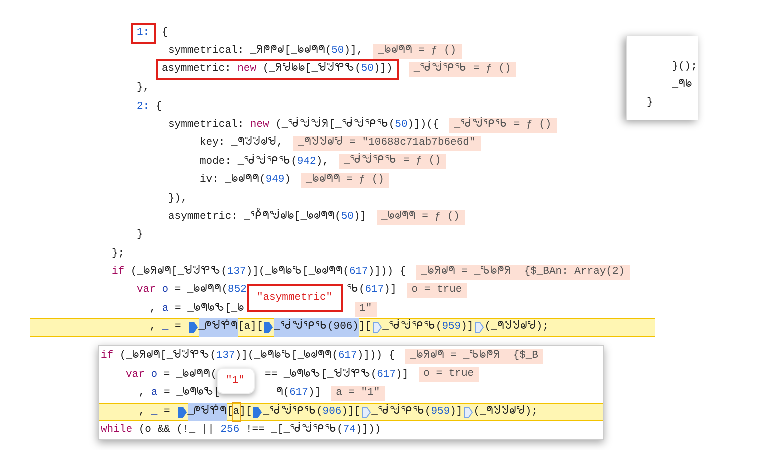 This screenshot has height=450, width=769. What do you see at coordinates (209, 309) in the screenshot?
I see `code-text: = _ᖚᖗᖚᖃ[_ᖚ` at bounding box center [209, 309].